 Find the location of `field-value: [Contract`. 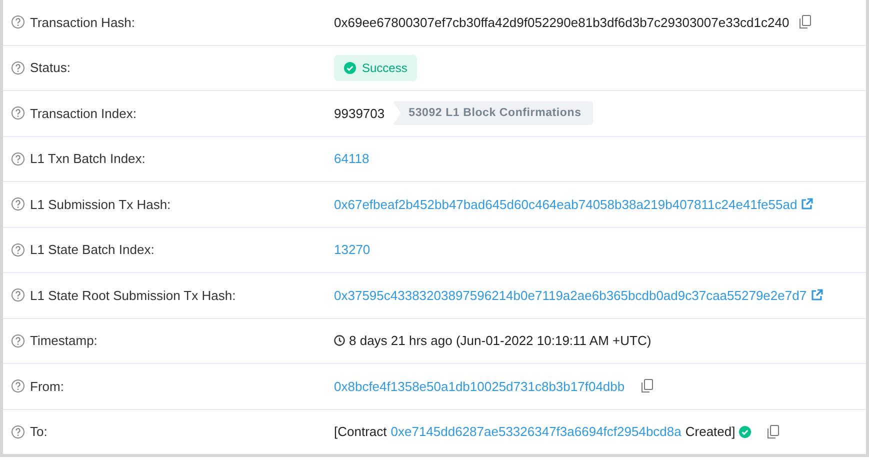

field-value: [Contract is located at coordinates (360, 432).